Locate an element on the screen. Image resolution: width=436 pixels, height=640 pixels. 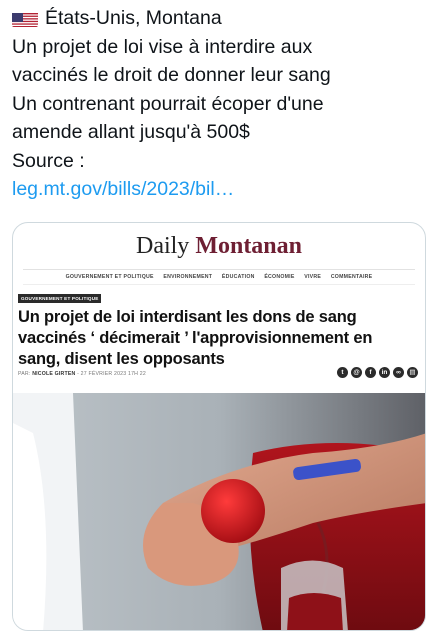
twitter-icon: t is located at coordinates (342, 372).